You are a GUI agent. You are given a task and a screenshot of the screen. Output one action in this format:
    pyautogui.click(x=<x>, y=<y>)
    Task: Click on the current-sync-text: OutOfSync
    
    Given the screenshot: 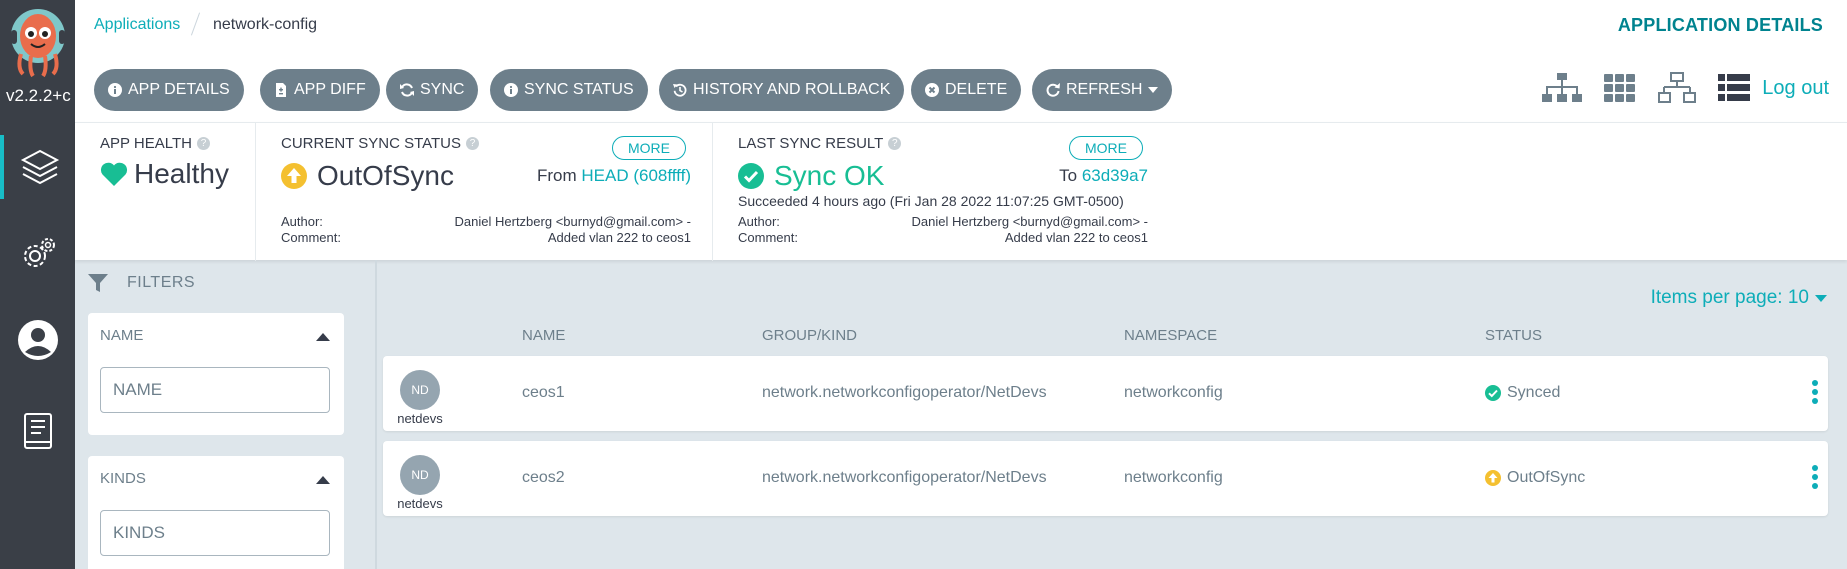 What is the action you would take?
    pyautogui.click(x=385, y=175)
    